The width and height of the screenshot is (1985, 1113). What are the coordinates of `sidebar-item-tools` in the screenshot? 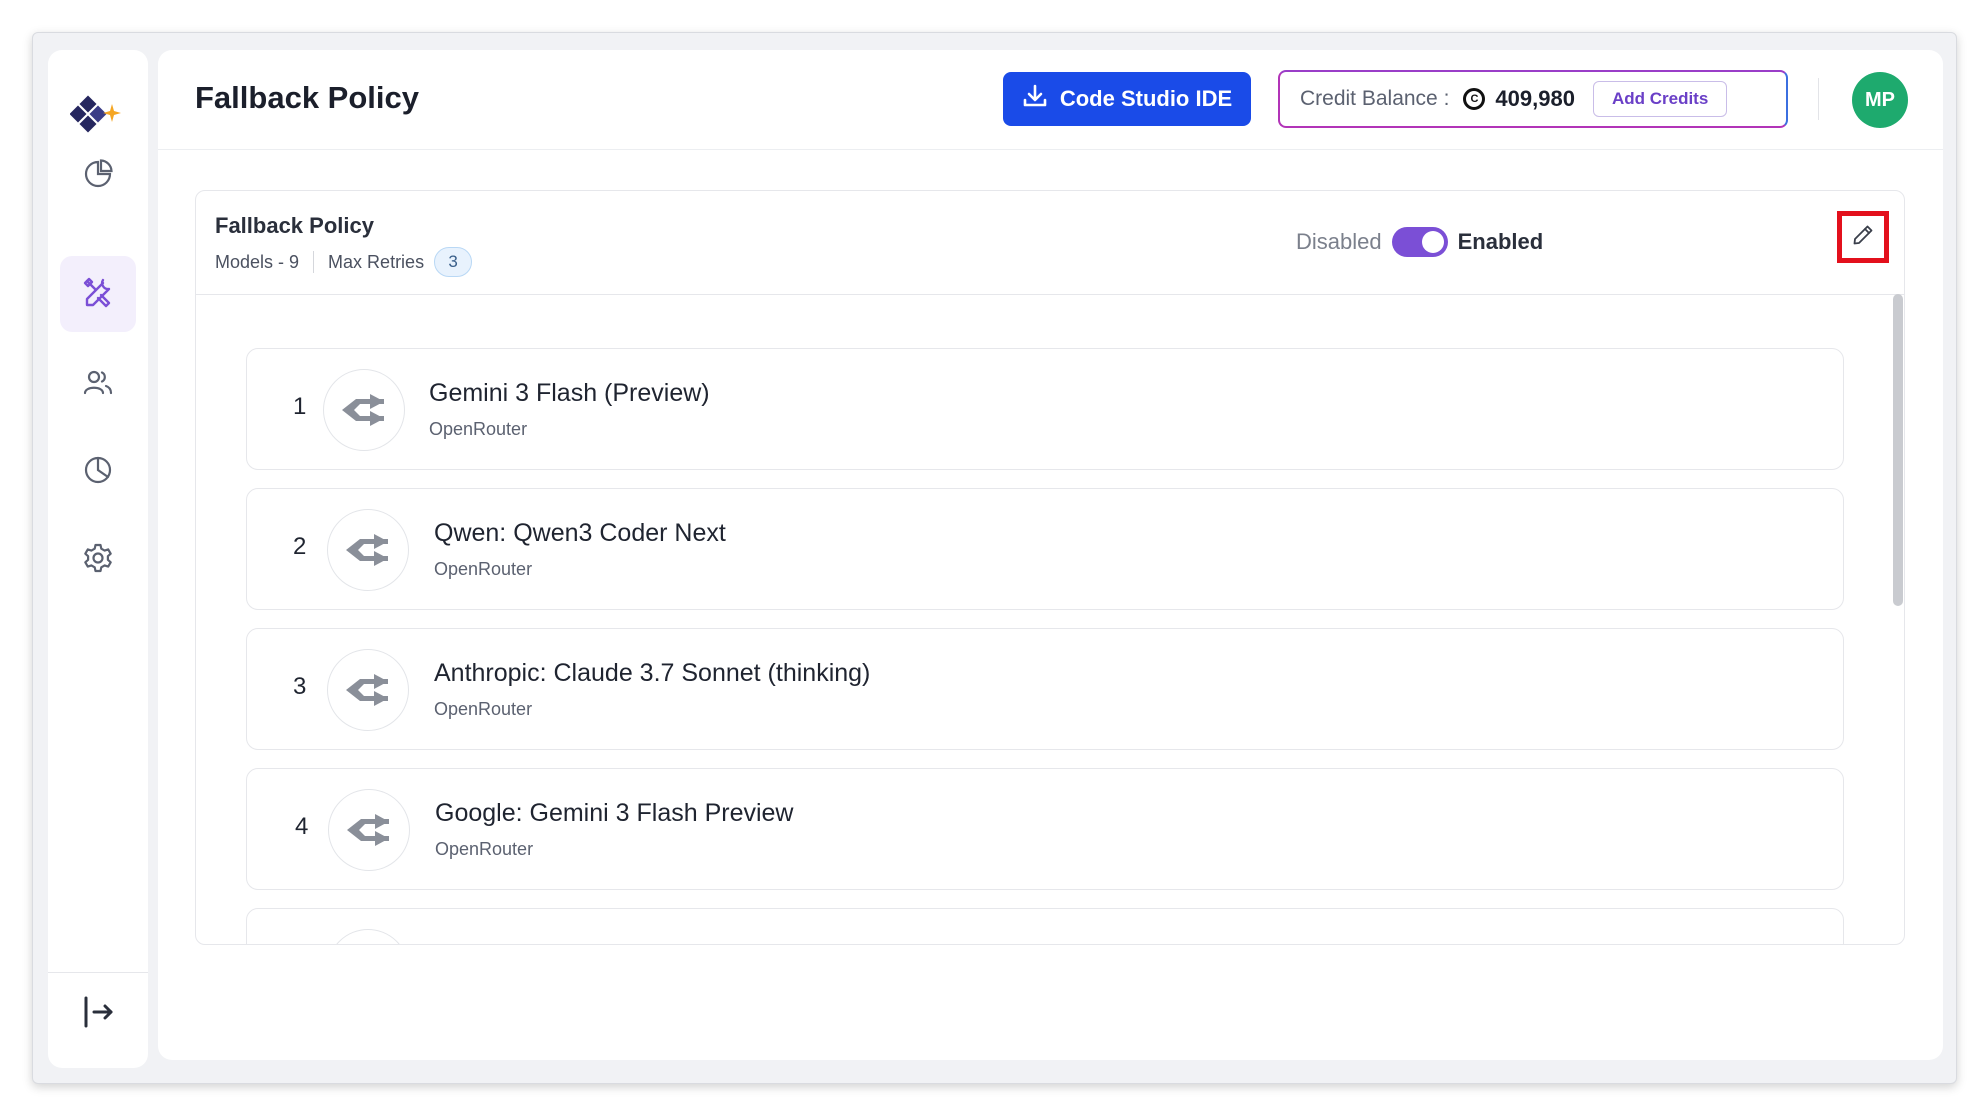 It's located at (98, 294).